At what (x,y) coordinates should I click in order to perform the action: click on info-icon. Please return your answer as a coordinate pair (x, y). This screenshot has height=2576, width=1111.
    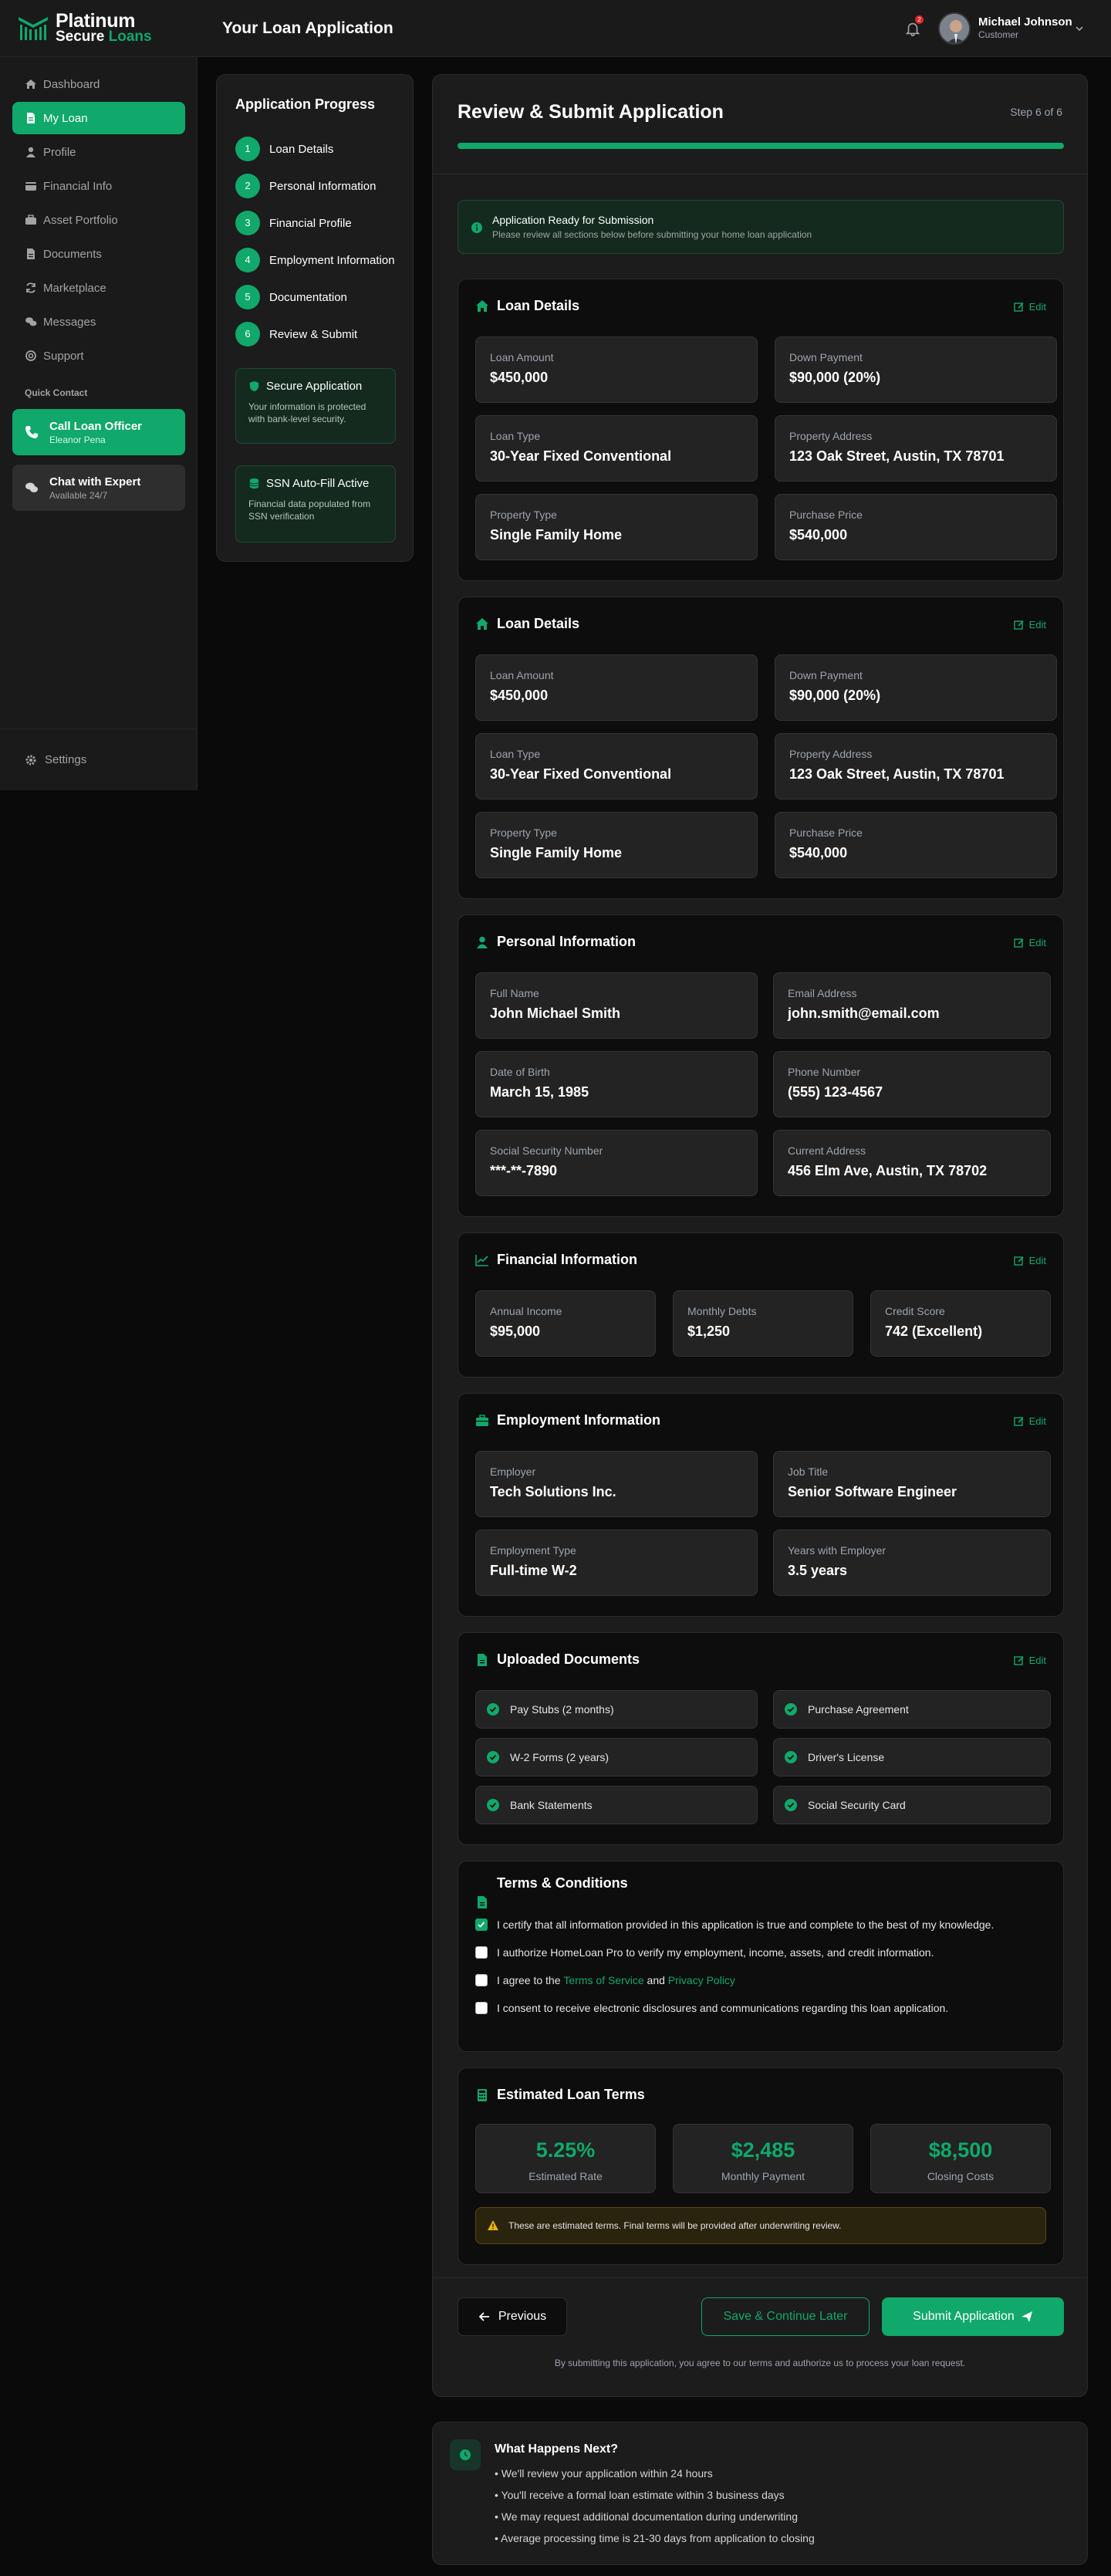
    Looking at the image, I should click on (476, 227).